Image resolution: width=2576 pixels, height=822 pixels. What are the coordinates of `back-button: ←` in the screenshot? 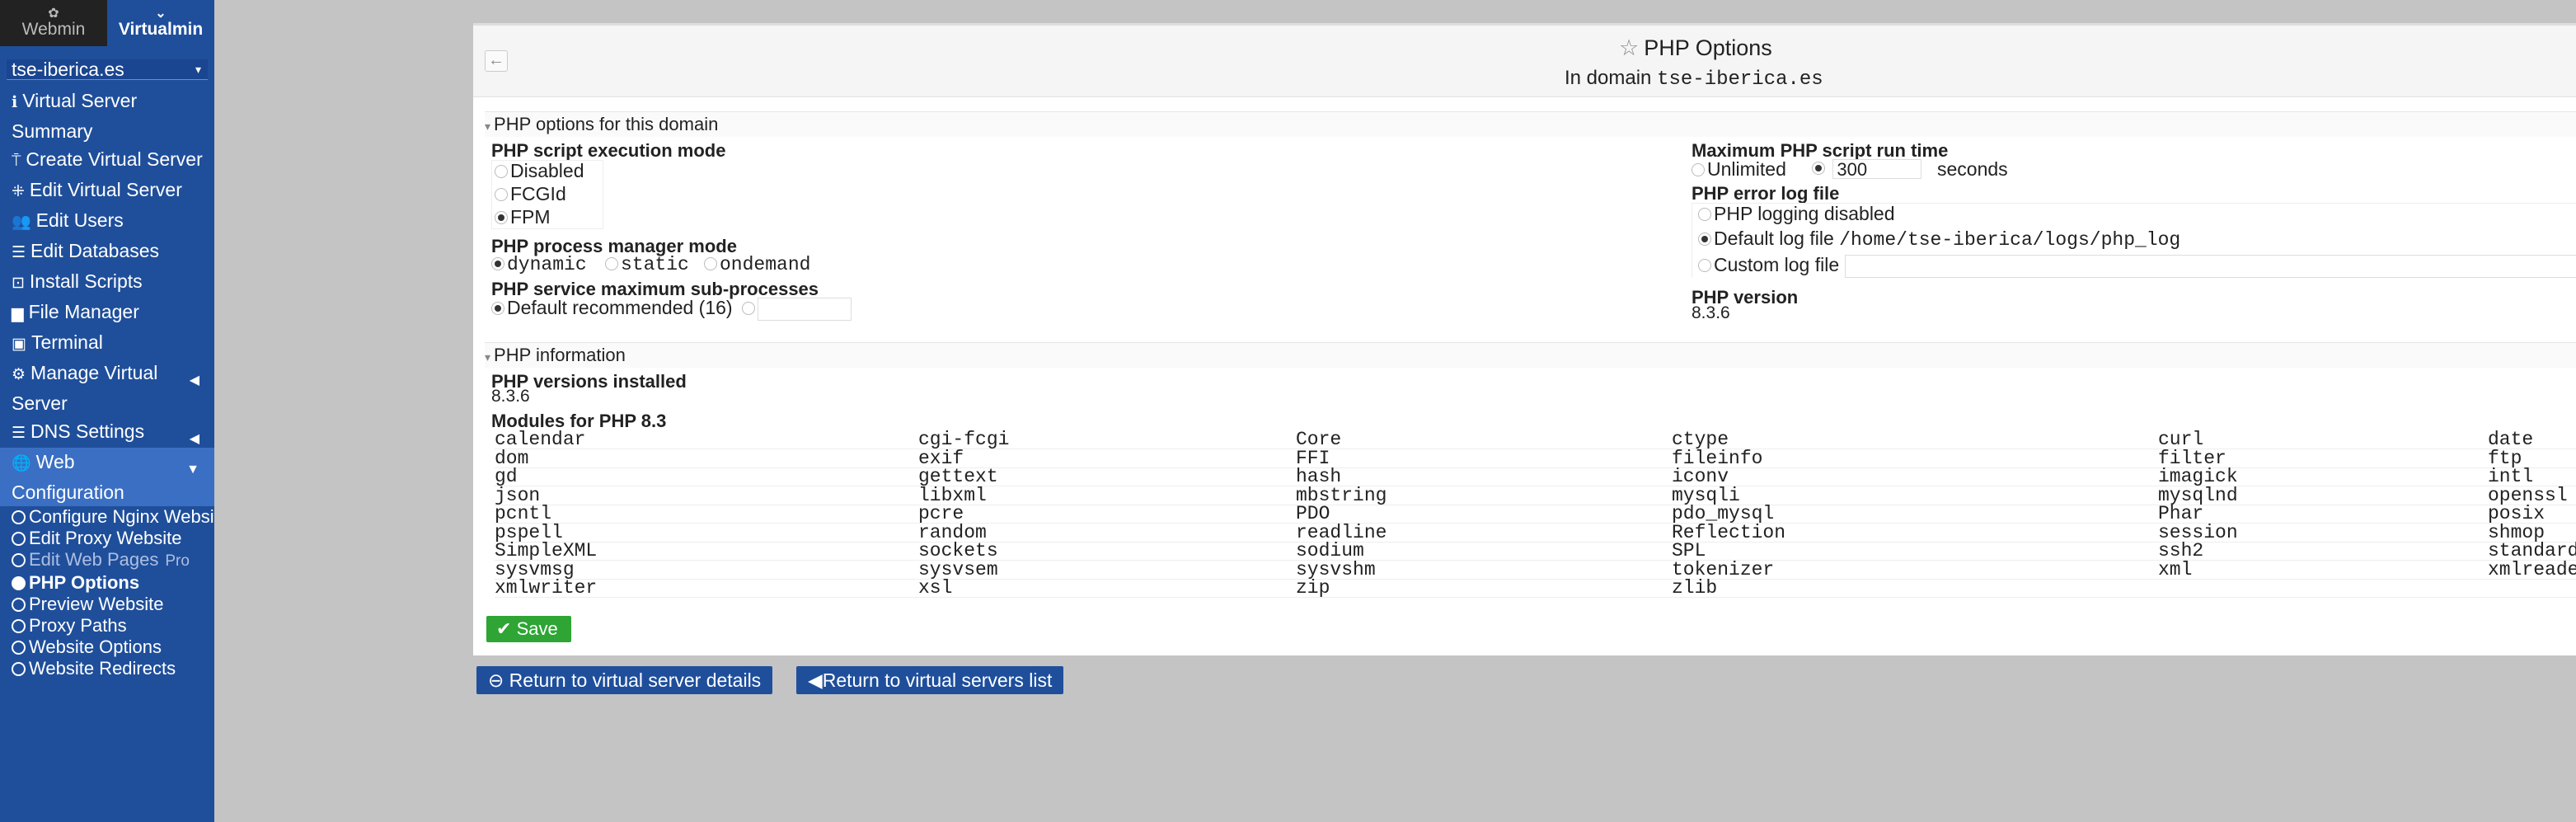 It's located at (496, 61).